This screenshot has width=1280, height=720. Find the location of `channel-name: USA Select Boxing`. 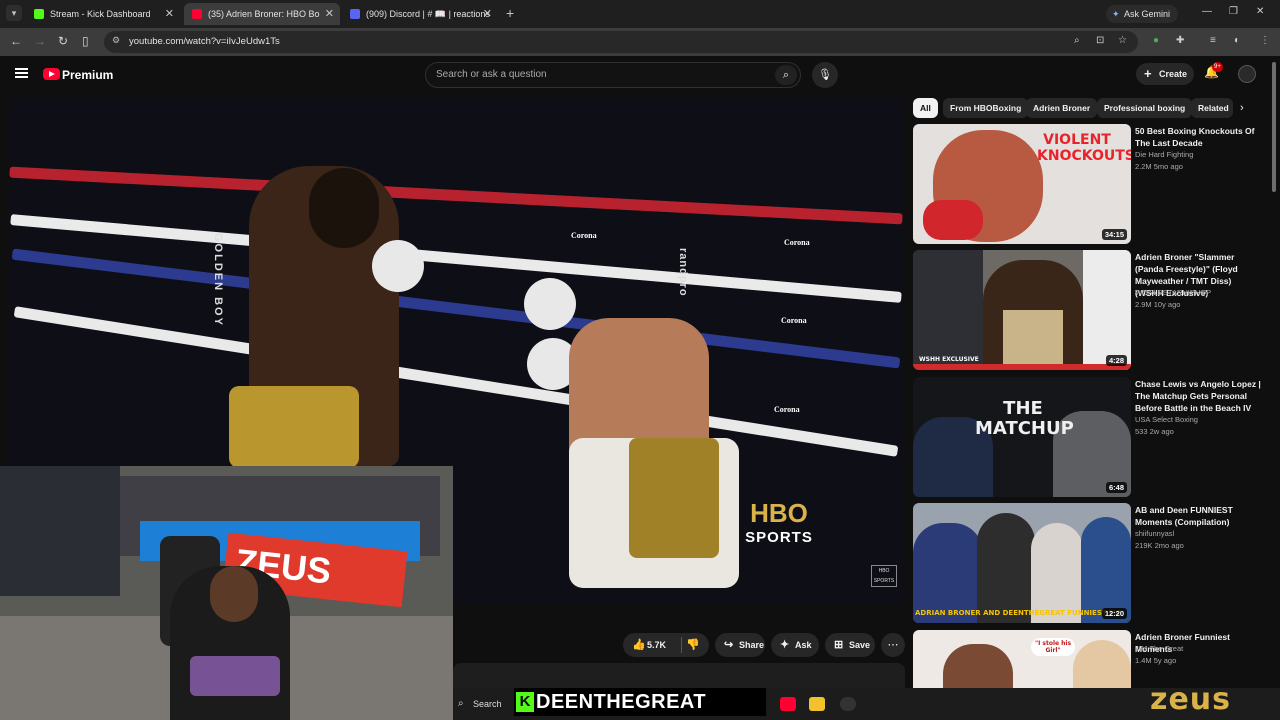

channel-name: USA Select Boxing is located at coordinates (1166, 419).